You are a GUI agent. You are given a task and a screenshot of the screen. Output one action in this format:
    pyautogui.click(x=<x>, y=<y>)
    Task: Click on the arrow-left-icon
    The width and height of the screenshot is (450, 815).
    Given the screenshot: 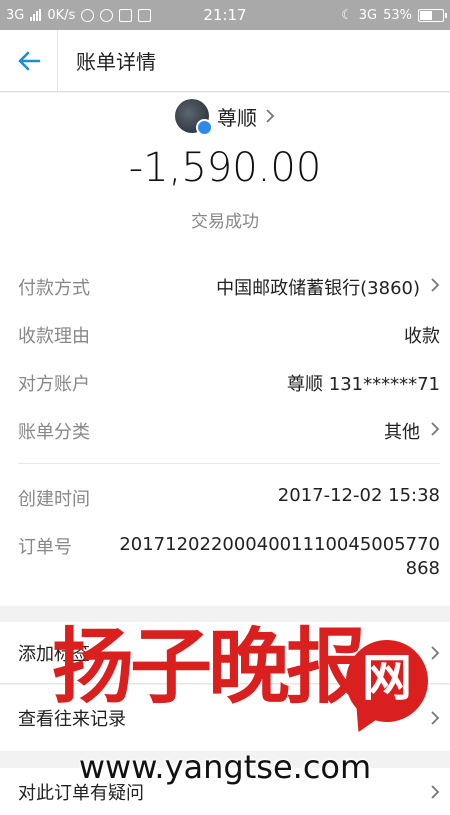 What is the action you would take?
    pyautogui.click(x=29, y=60)
    